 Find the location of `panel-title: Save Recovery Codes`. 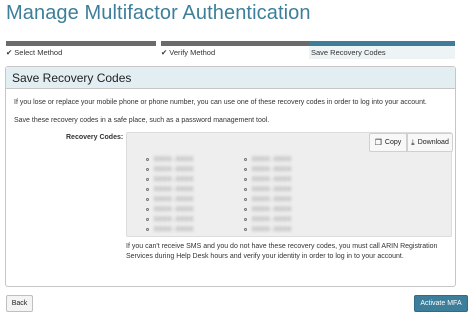

panel-title: Save Recovery Codes is located at coordinates (72, 77).